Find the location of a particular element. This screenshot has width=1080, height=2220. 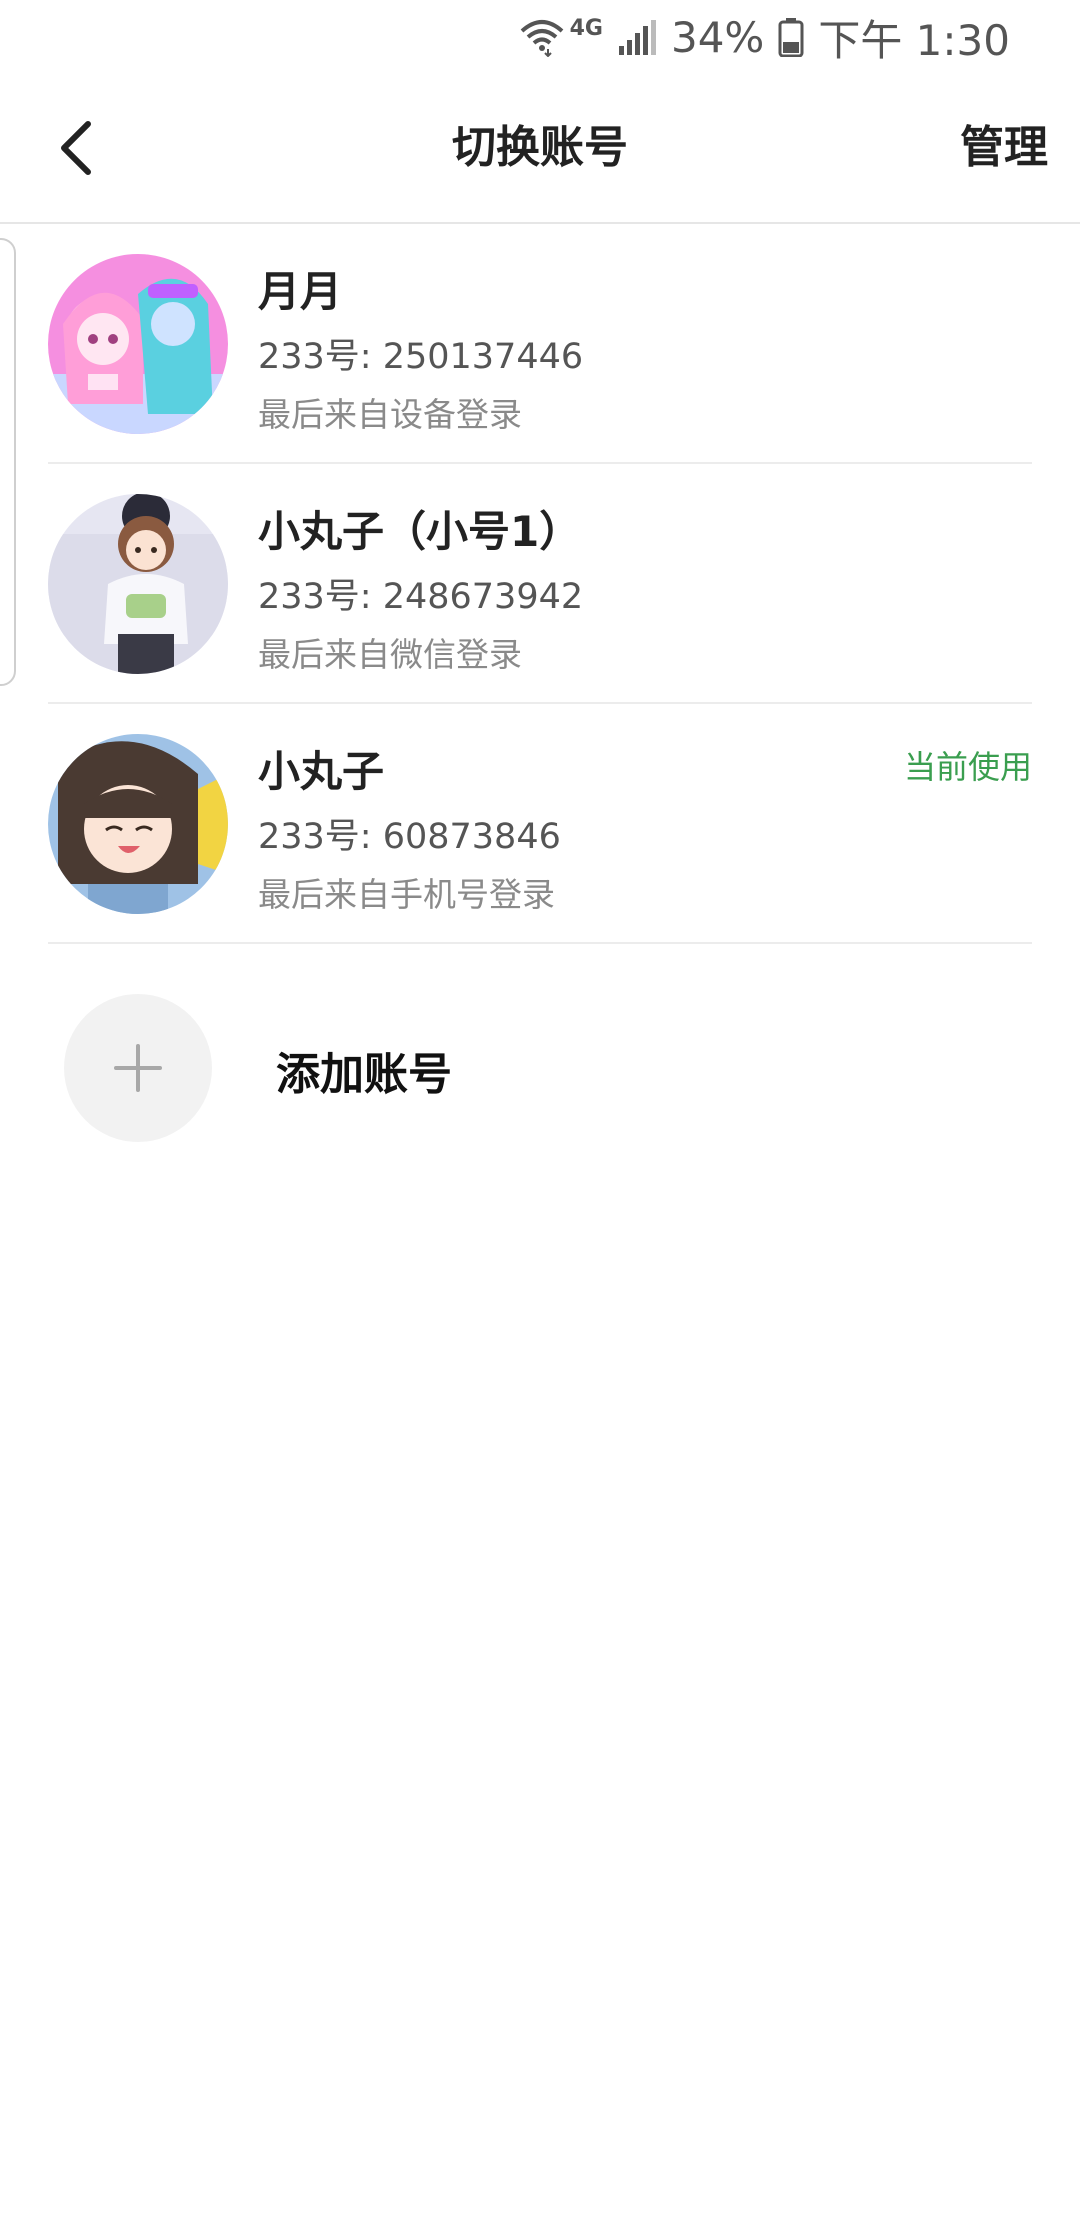

account-last-login: 最后来自设备登录 is located at coordinates (390, 414).